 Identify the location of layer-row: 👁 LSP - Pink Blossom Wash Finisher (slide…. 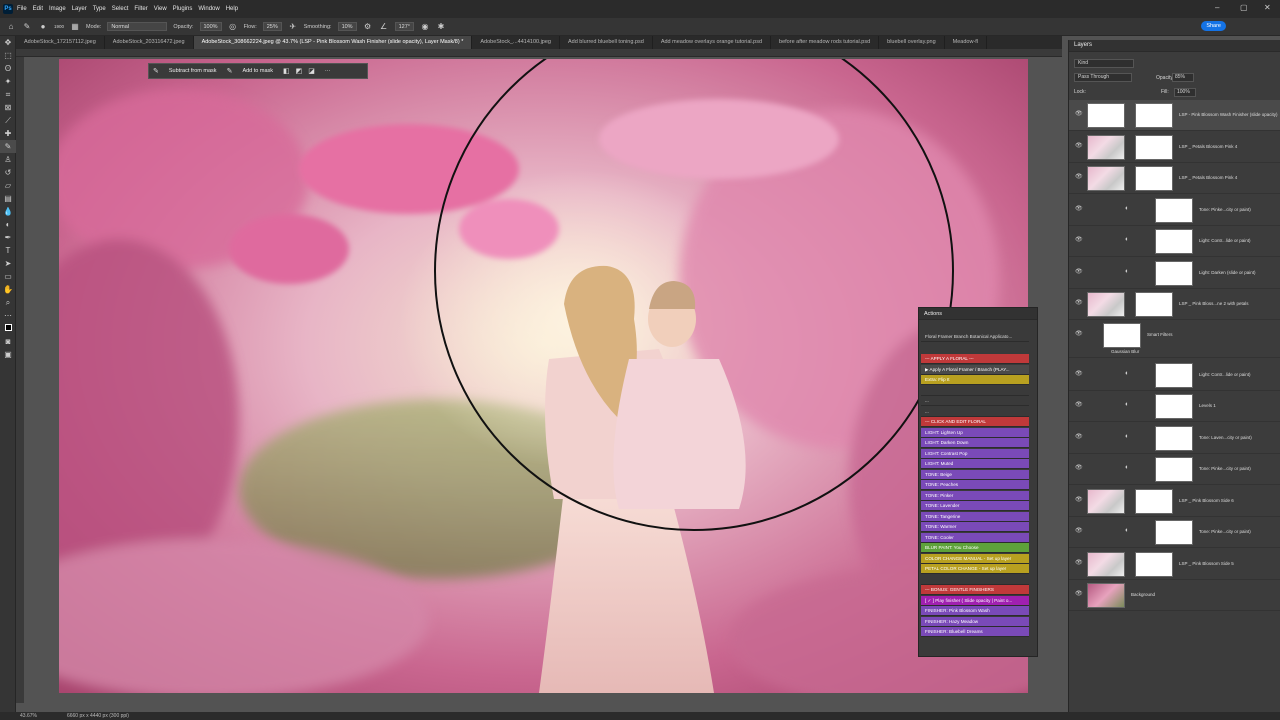
(1174, 115).